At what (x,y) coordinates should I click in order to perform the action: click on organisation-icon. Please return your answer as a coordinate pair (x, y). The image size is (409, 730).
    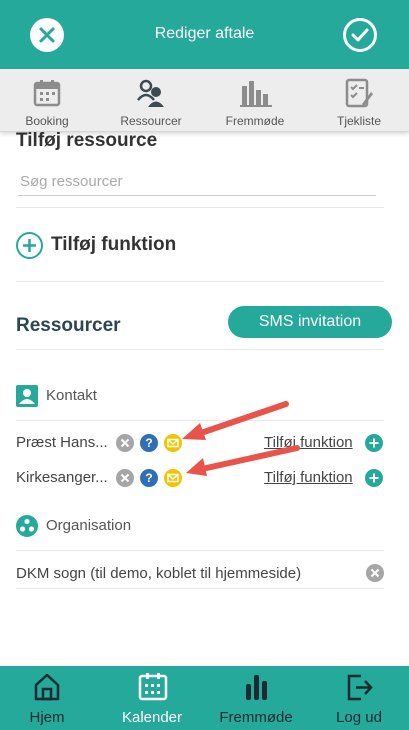
    Looking at the image, I should click on (27, 526).